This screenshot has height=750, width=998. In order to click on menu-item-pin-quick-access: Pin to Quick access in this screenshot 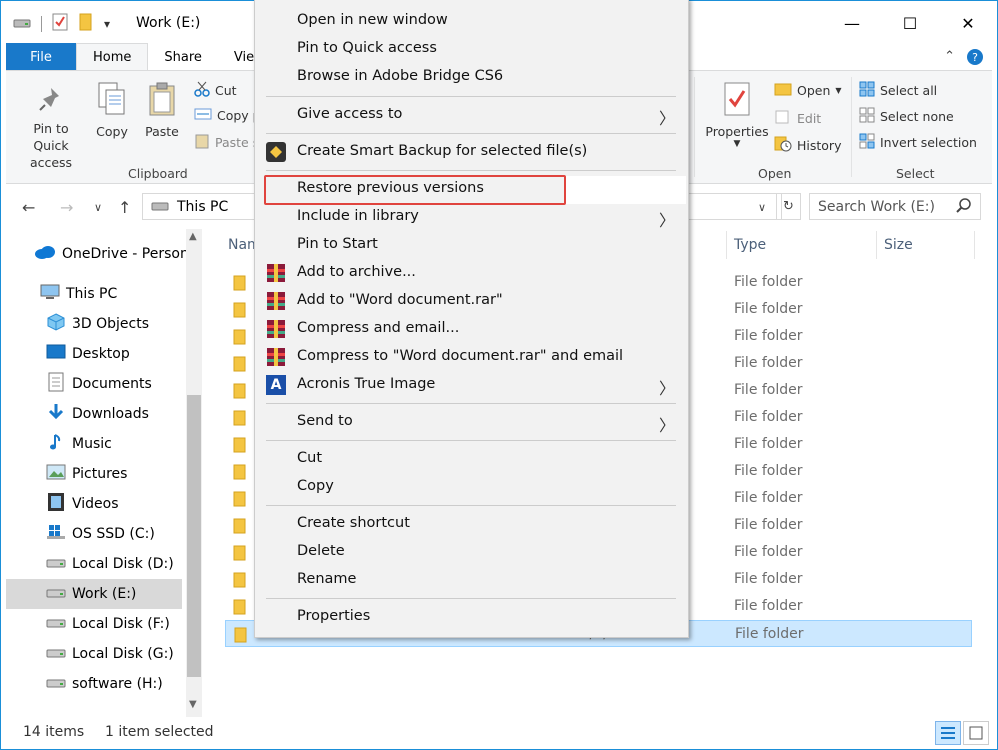, I will do `click(471, 49)`.